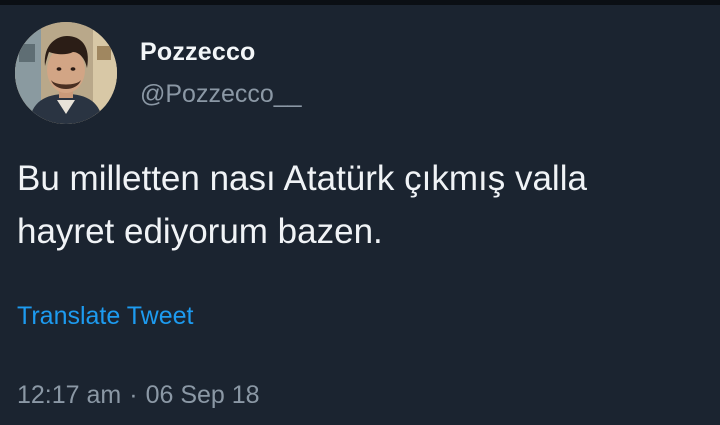 The width and height of the screenshot is (720, 425). What do you see at coordinates (198, 52) in the screenshot?
I see `author-display-name: Pozzecco` at bounding box center [198, 52].